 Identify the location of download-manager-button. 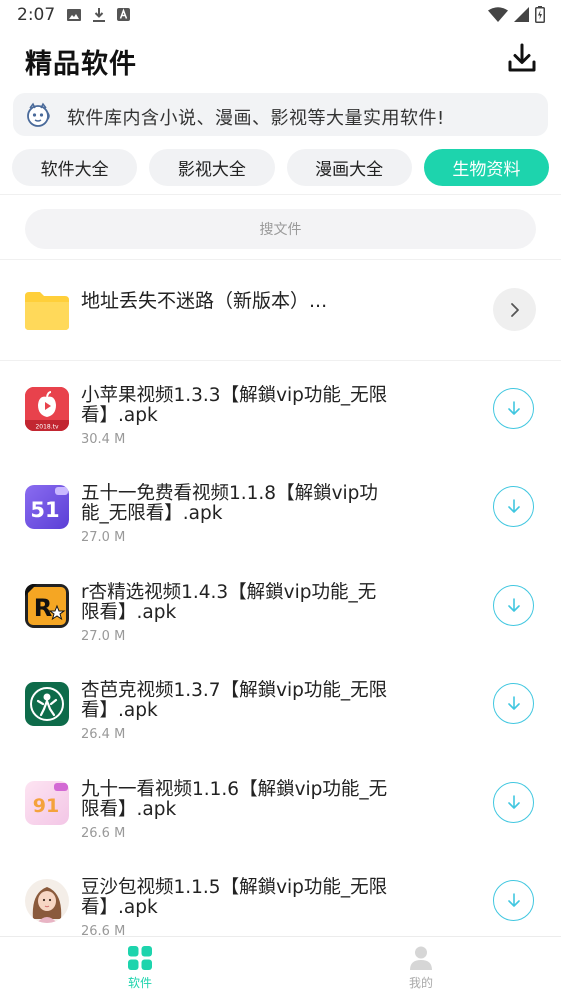
(522, 58).